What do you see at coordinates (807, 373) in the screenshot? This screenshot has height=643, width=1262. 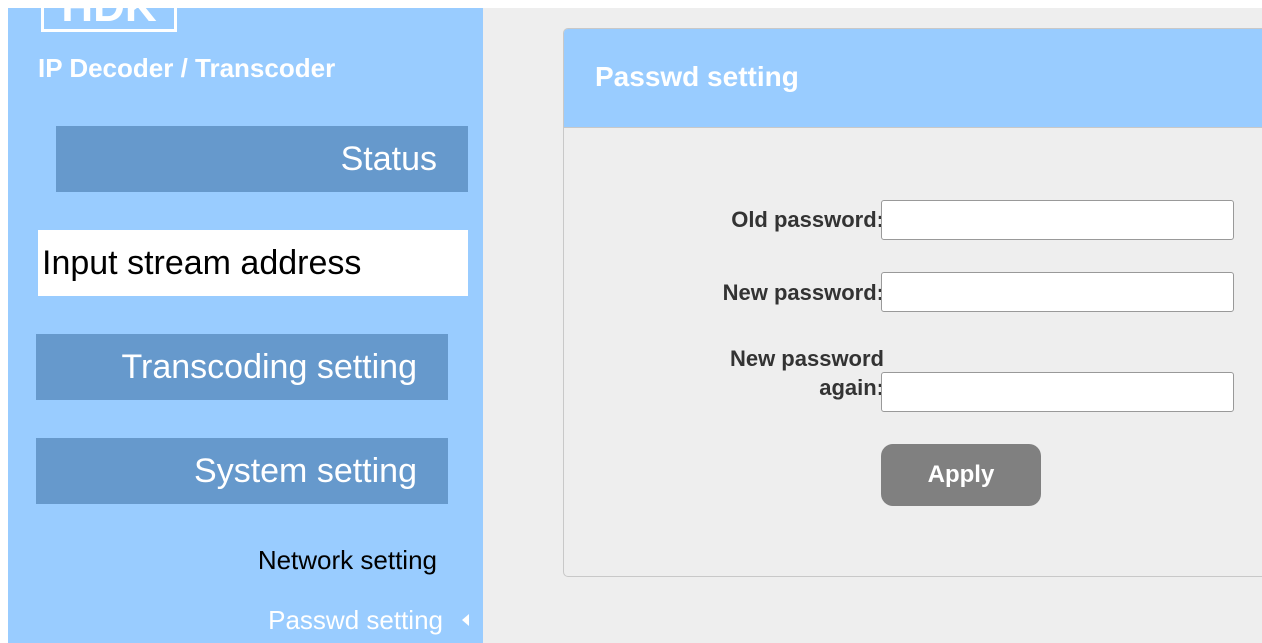 I see `new-password-again-label: New password again:` at bounding box center [807, 373].